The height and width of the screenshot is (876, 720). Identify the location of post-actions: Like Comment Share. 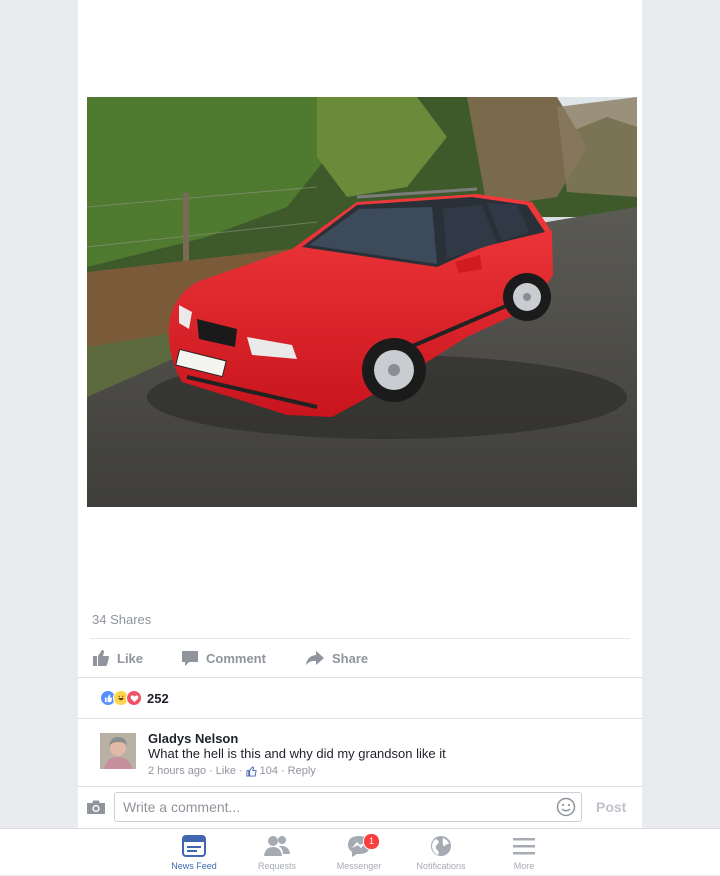
(360, 660).